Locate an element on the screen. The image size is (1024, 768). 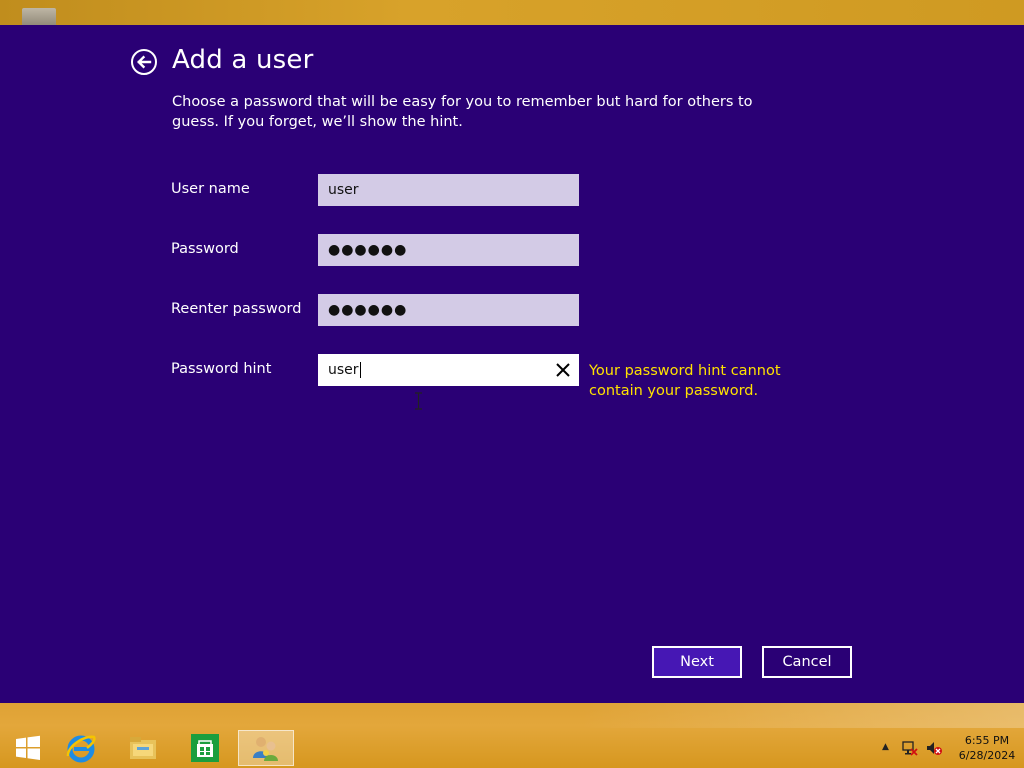
username-label: User name is located at coordinates (210, 189).